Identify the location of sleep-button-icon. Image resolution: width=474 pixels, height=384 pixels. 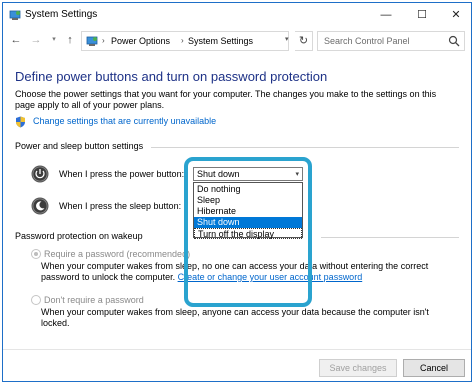
(40, 206).